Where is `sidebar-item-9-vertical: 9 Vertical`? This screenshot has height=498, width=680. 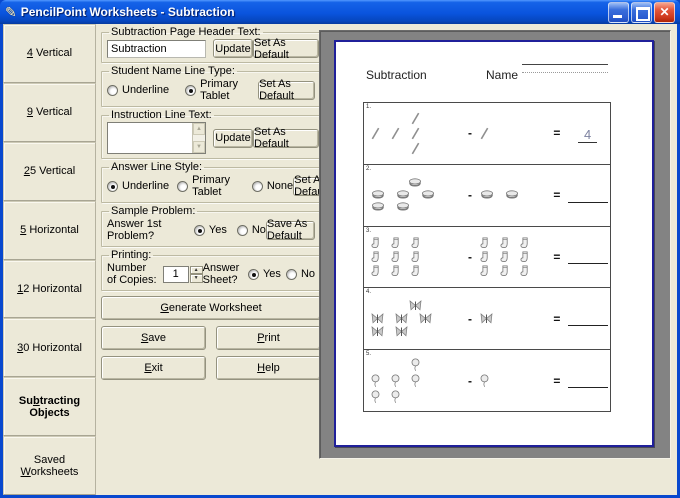
sidebar-item-9-vertical: 9 Vertical is located at coordinates (49, 112).